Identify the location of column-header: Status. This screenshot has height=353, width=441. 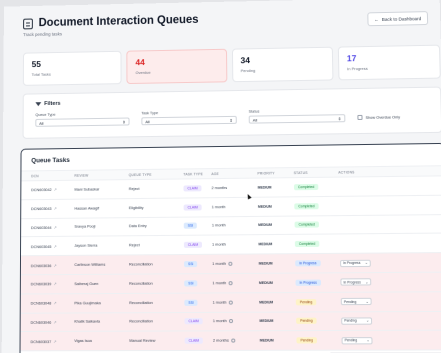
(316, 172).